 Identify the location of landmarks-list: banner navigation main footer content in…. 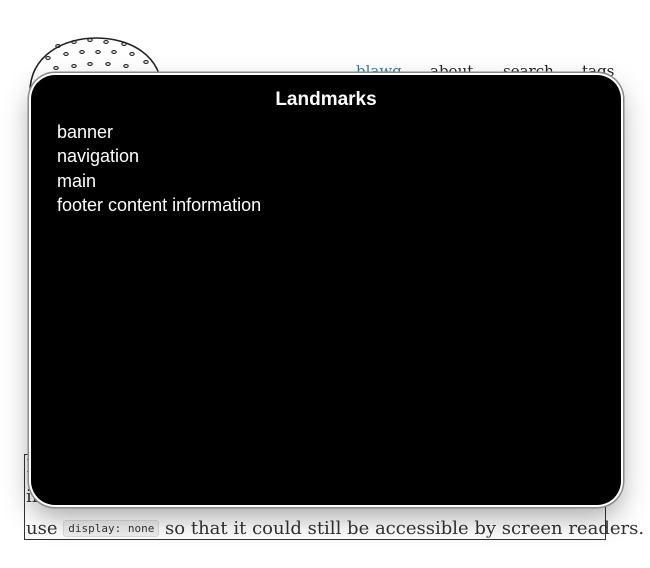
(159, 168).